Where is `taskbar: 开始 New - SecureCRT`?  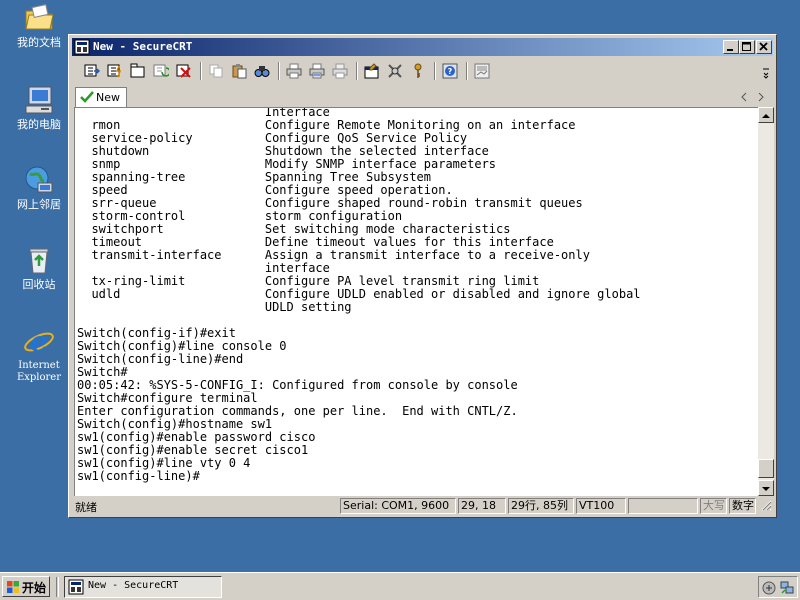
taskbar: 开始 New - SecureCRT is located at coordinates (400, 586).